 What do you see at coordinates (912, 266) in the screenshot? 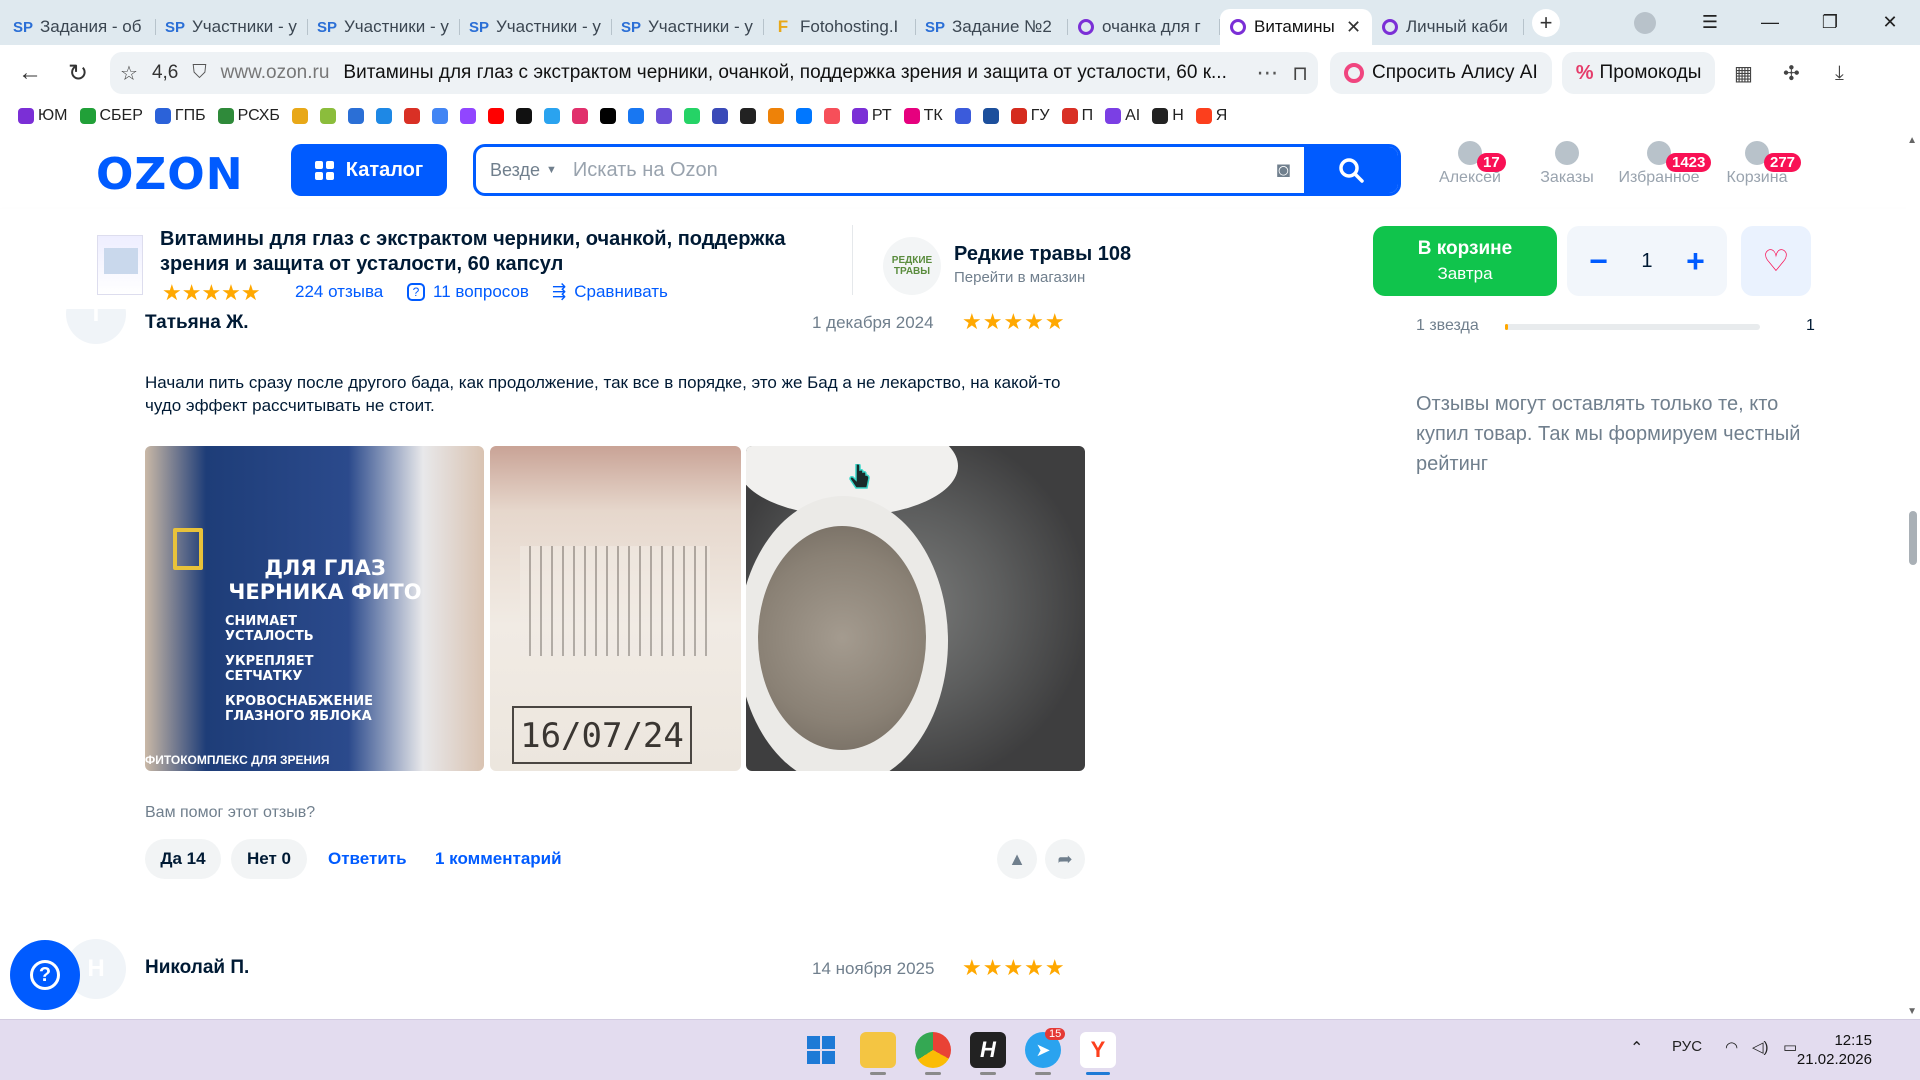
I see `shop-logo: РЕДКИЕ ТРАВЫ` at bounding box center [912, 266].